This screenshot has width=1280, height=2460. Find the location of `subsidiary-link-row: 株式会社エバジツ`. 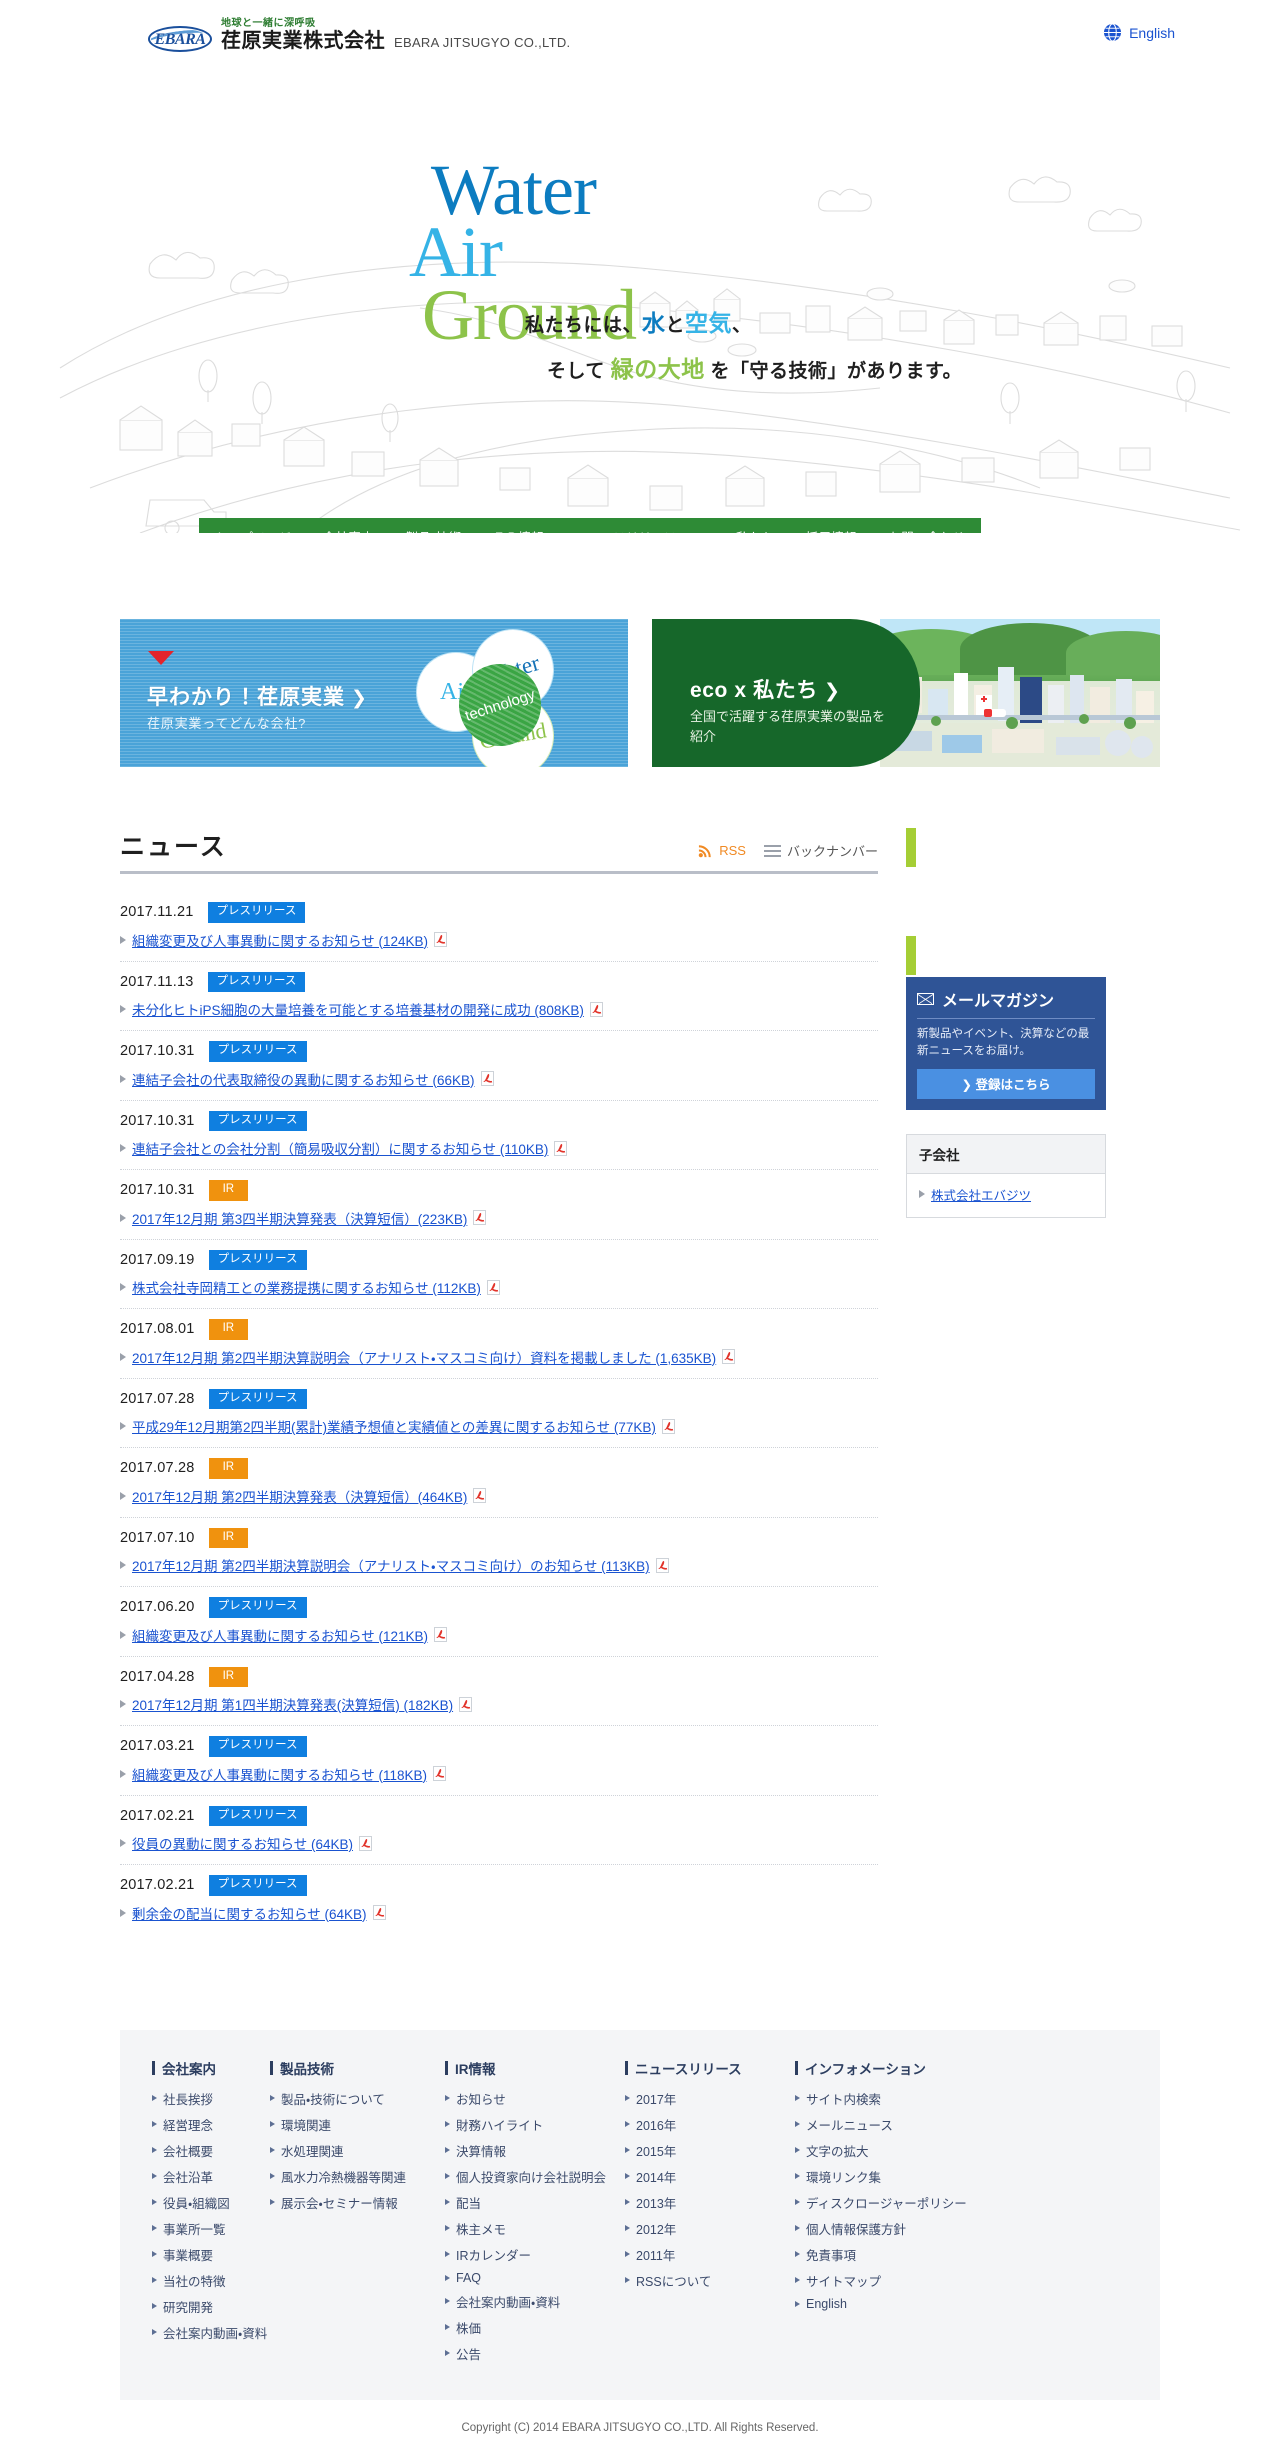

subsidiary-link-row: 株式会社エバジツ is located at coordinates (1006, 1194).